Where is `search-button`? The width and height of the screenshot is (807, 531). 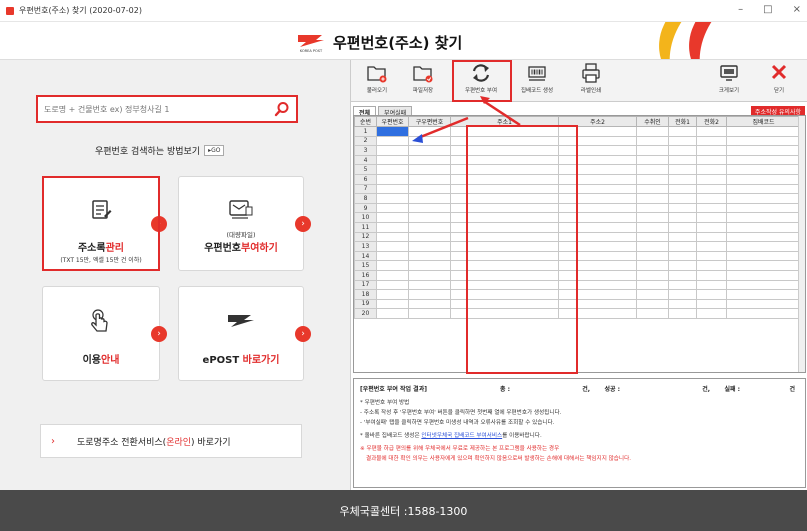
search-button is located at coordinates (282, 109).